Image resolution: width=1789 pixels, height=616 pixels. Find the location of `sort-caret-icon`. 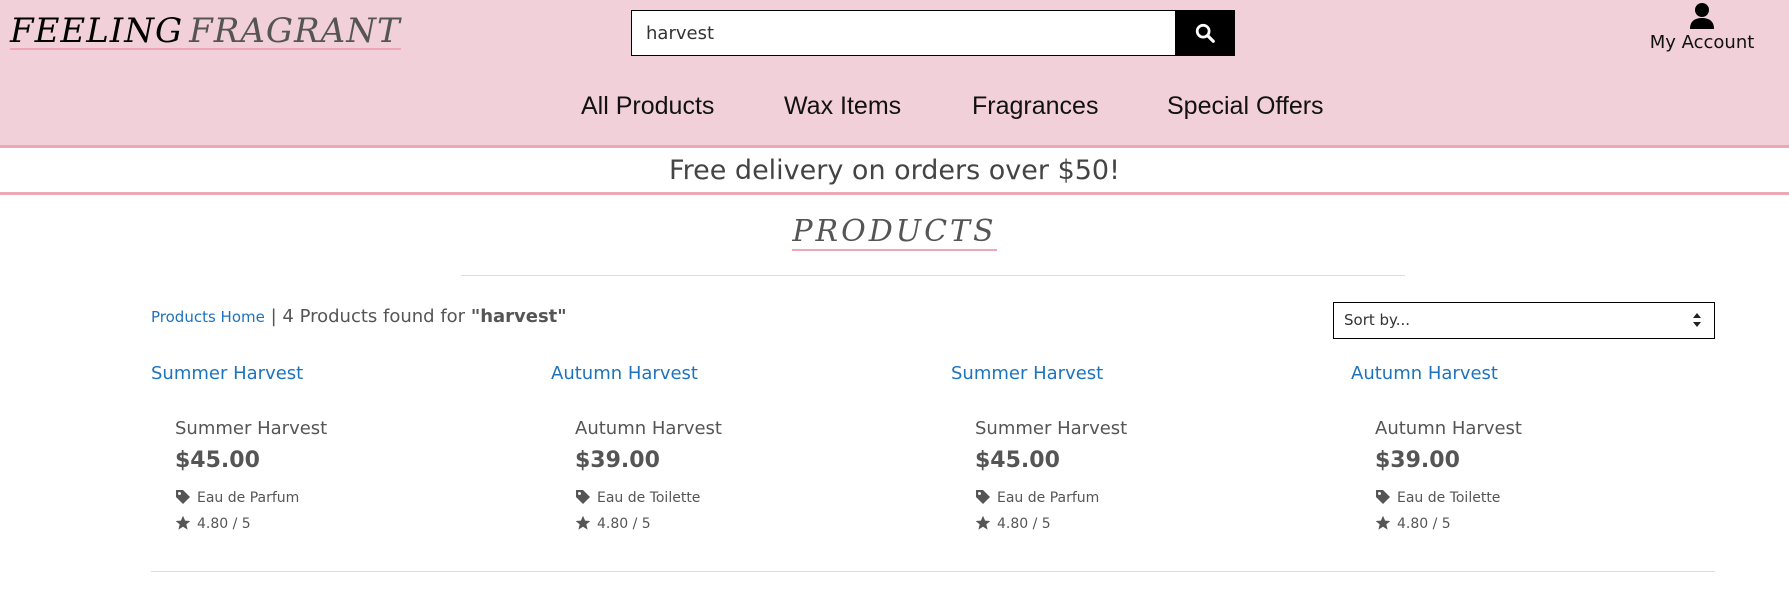

sort-caret-icon is located at coordinates (1697, 320).